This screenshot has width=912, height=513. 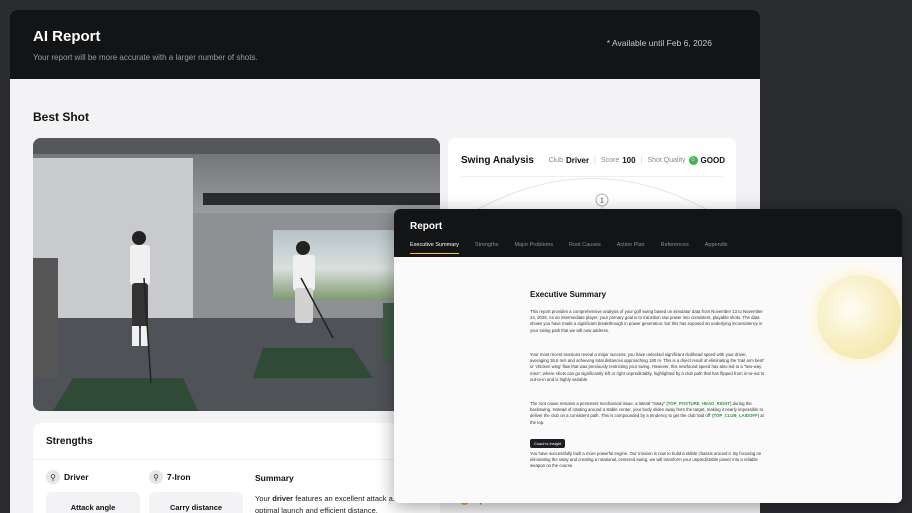 I want to click on club-value: Driver, so click(x=577, y=160).